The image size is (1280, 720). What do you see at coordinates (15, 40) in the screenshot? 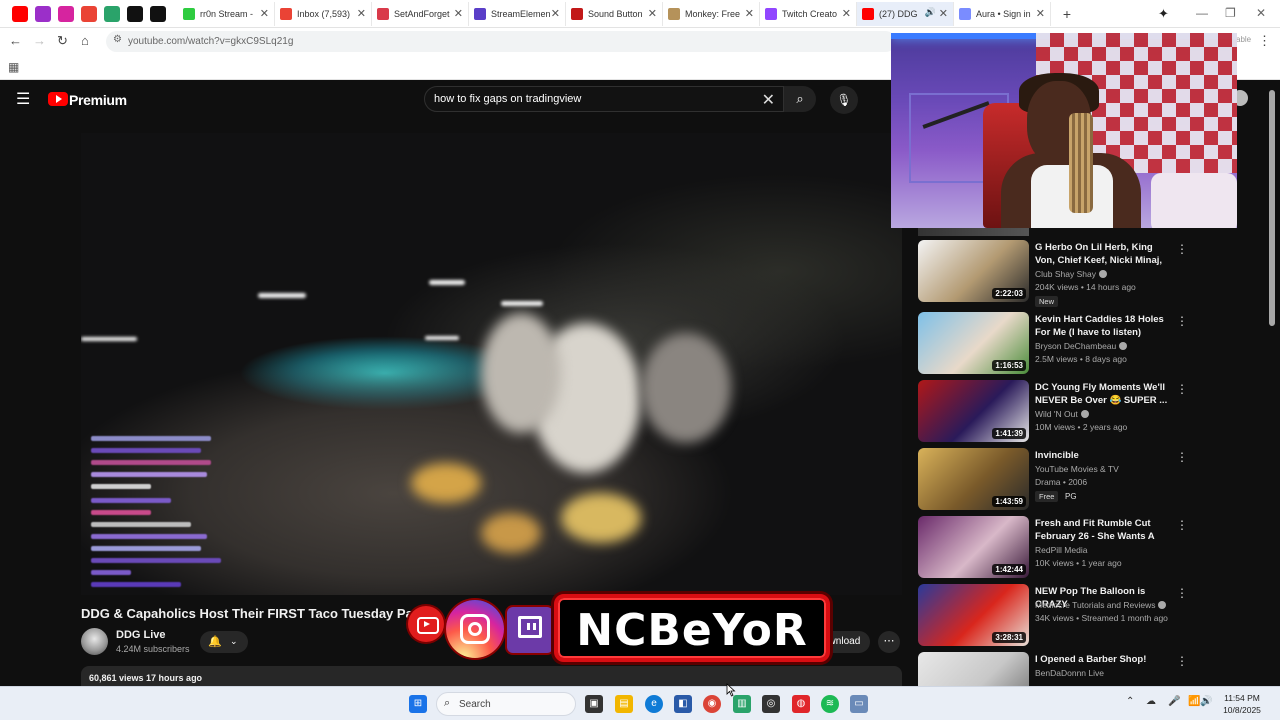
I see `back-icon: ←` at bounding box center [15, 40].